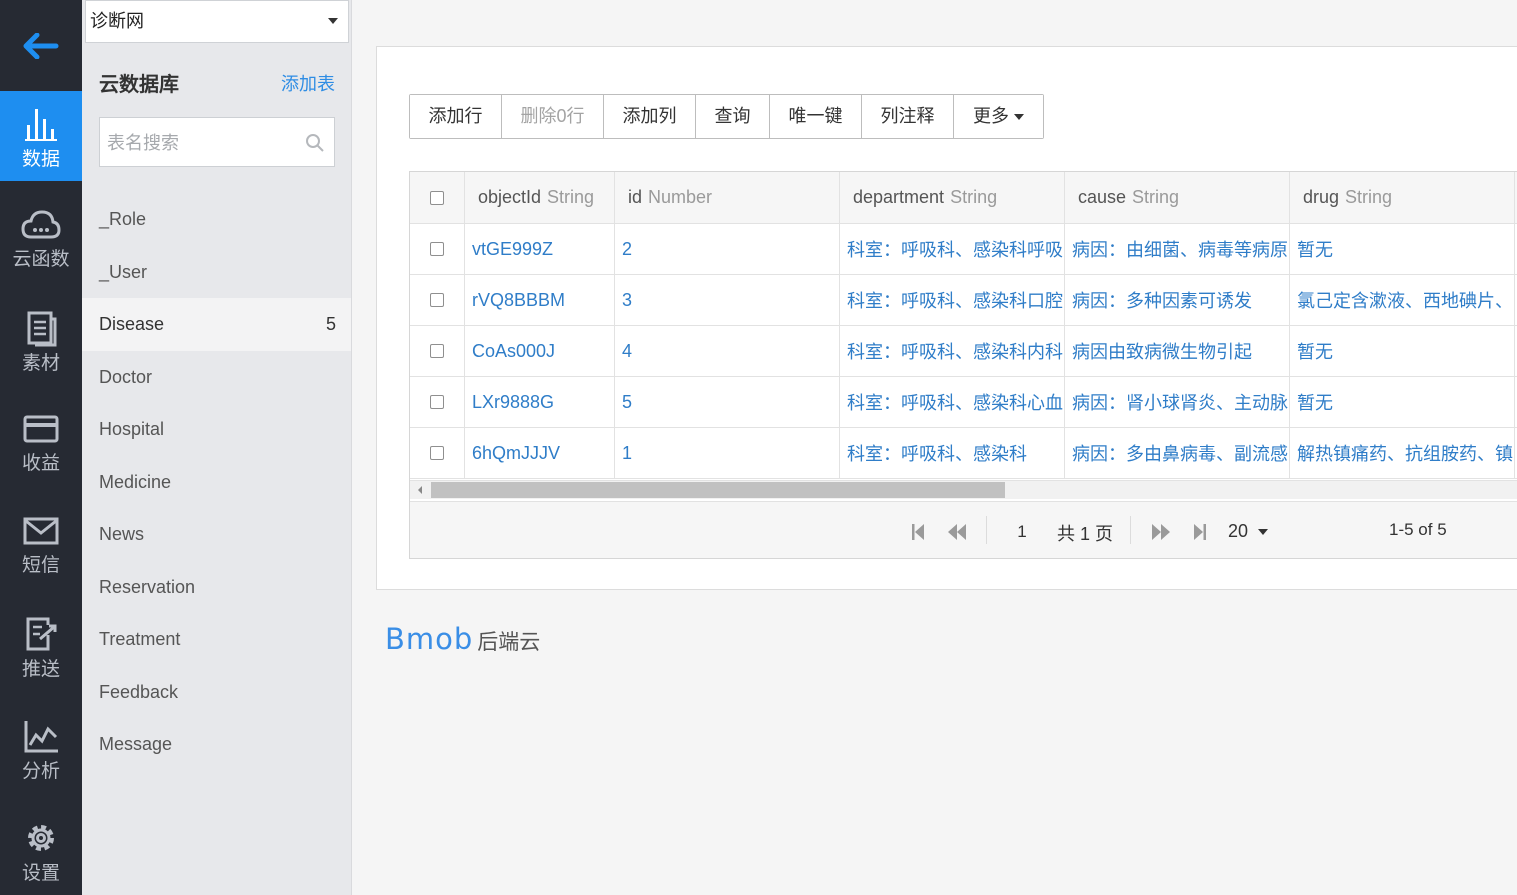 The image size is (1517, 895). I want to click on cell-department: 科室：呼吸科、感染科内科, so click(952, 351).